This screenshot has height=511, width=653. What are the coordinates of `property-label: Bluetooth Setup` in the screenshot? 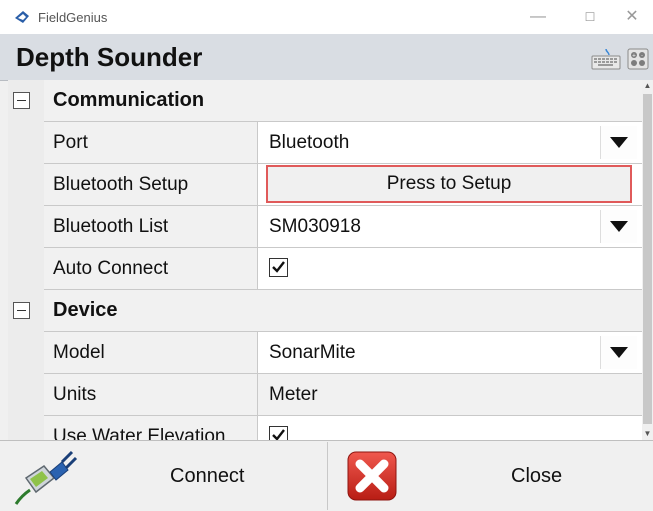 It's located at (151, 184).